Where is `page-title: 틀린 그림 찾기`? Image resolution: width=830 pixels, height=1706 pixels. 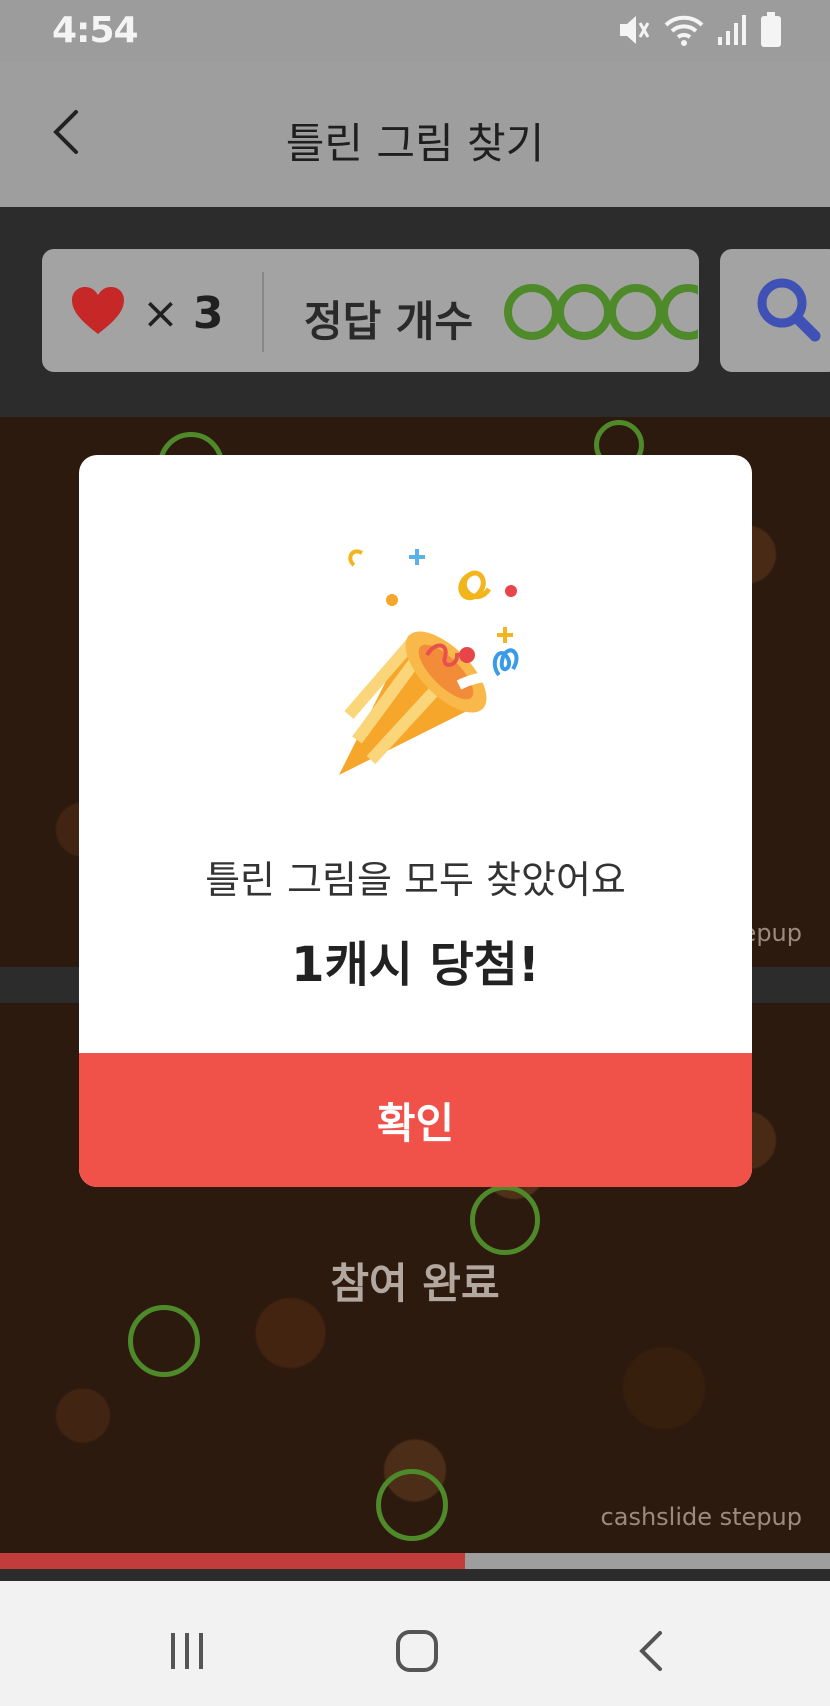 page-title: 틀린 그림 찾기 is located at coordinates (415, 143).